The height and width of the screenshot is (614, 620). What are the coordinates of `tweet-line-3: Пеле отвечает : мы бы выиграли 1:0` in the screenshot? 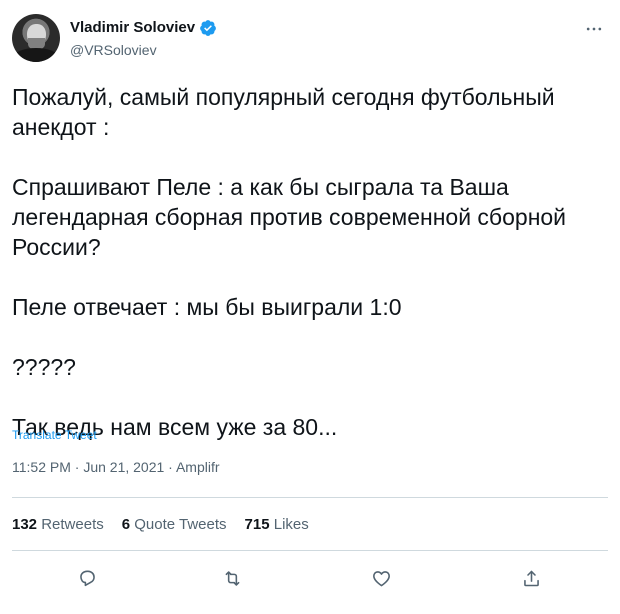 It's located at (207, 307).